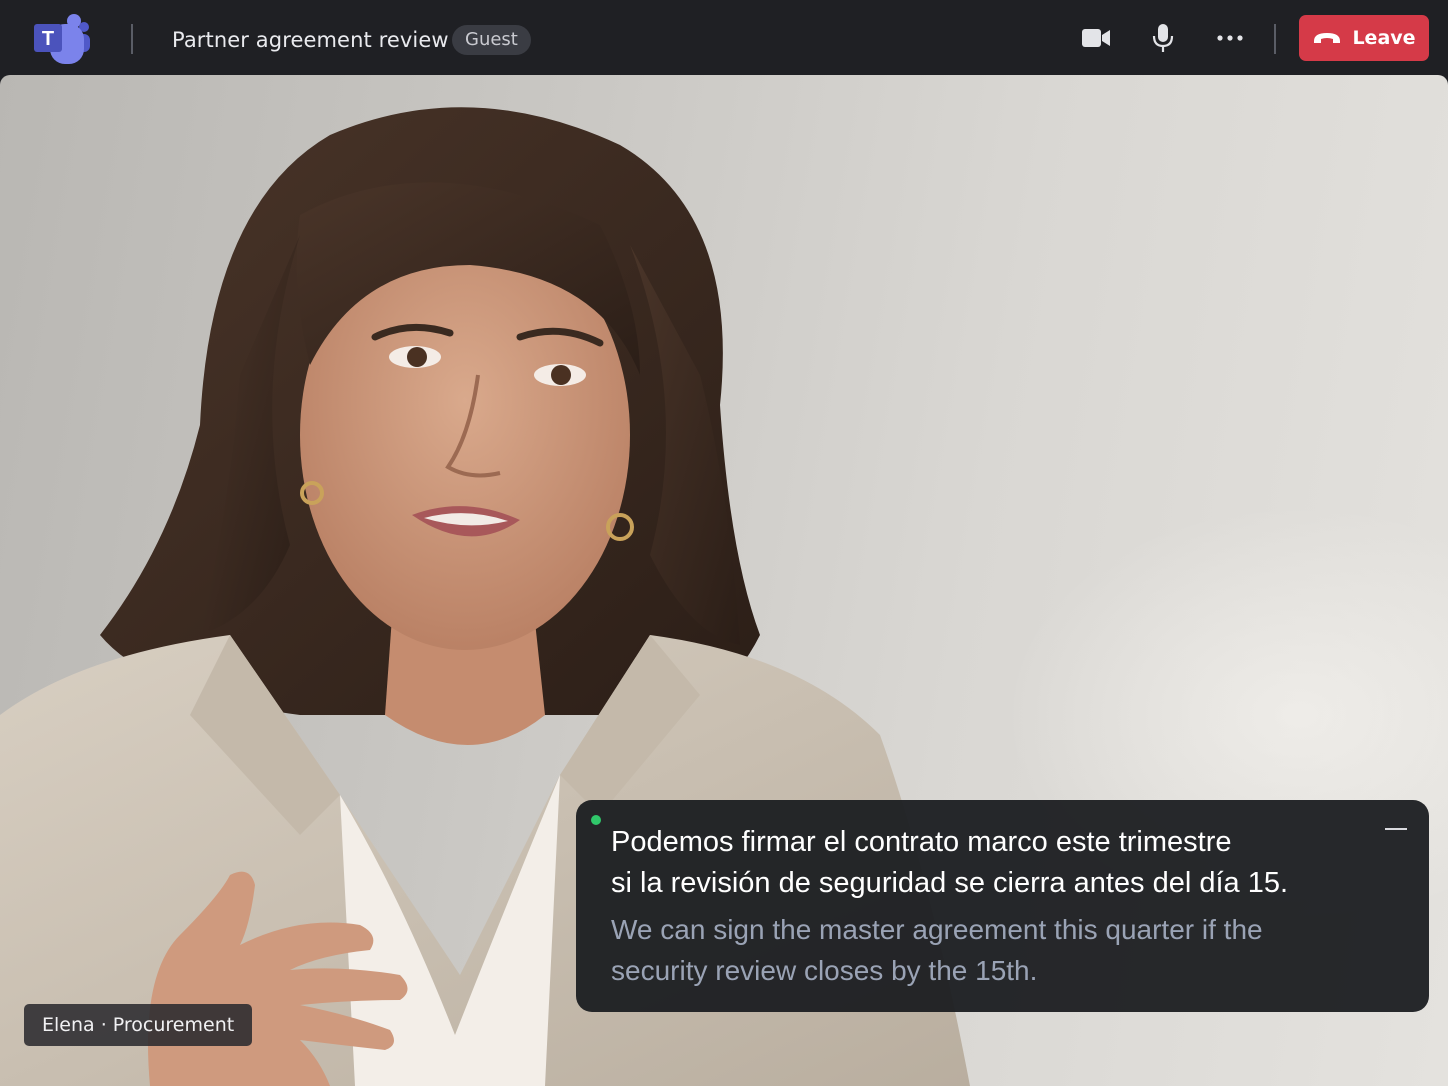  Describe the element at coordinates (491, 40) in the screenshot. I see `guest-badge: Guest` at that location.